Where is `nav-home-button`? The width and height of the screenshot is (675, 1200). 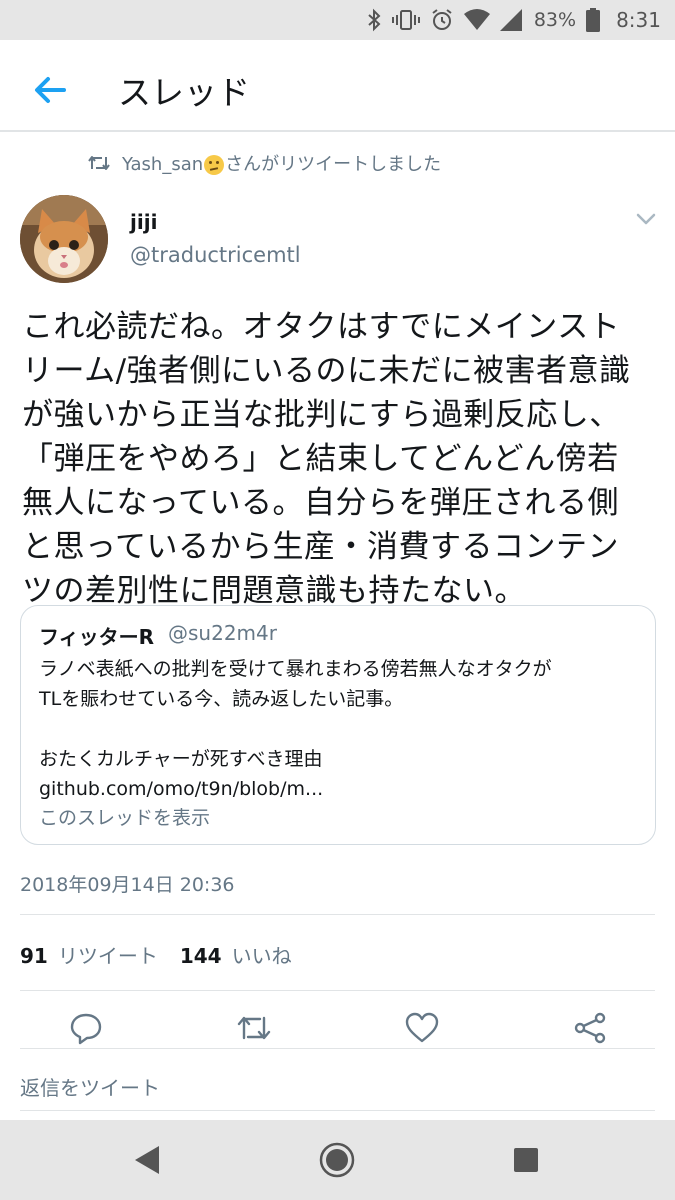 nav-home-button is located at coordinates (337, 1160).